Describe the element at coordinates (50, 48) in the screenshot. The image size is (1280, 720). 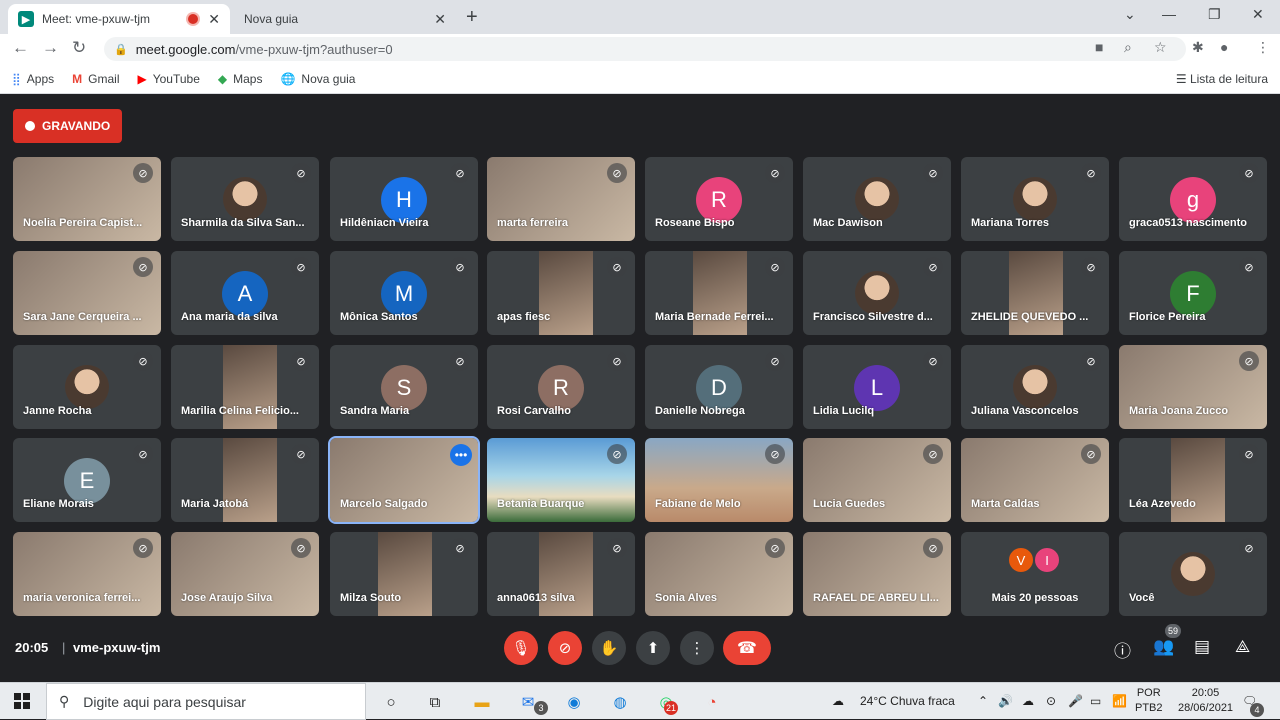
I see `forward-icon: →` at that location.